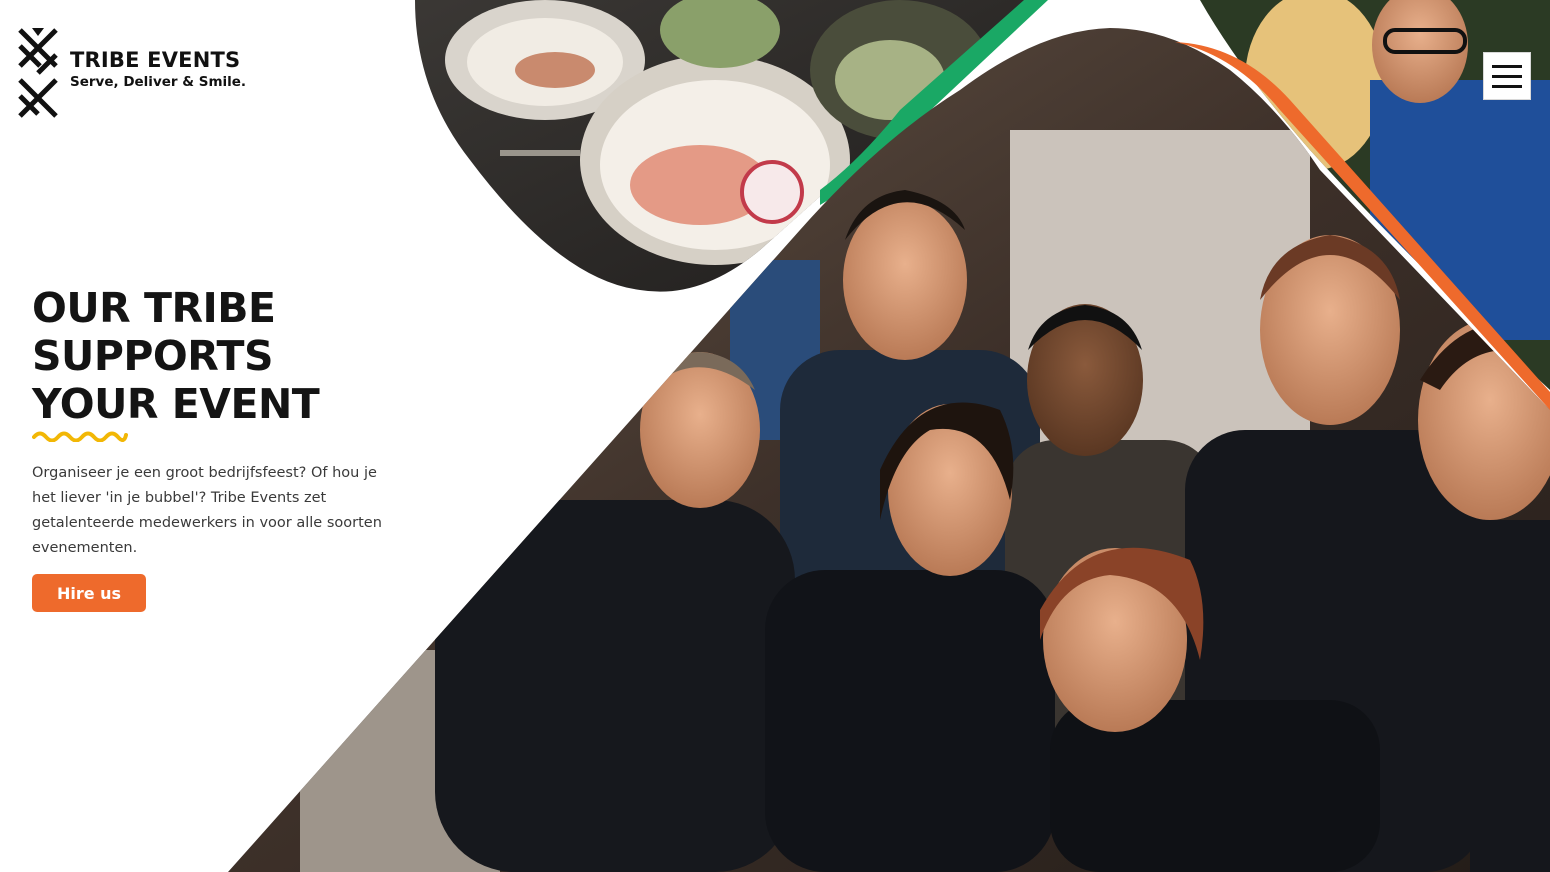 This screenshot has width=1550, height=872. Describe the element at coordinates (158, 82) in the screenshot. I see `brand-tagline: Serve, Deliver & Smile.` at that location.